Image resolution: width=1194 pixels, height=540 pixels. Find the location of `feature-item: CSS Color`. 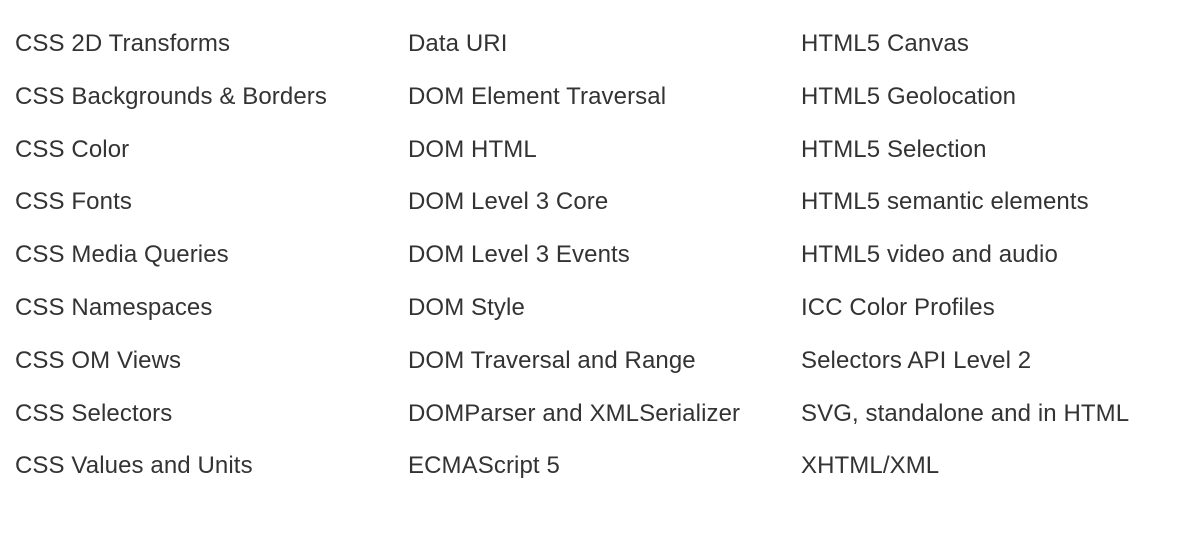

feature-item: CSS Color is located at coordinates (72, 149).